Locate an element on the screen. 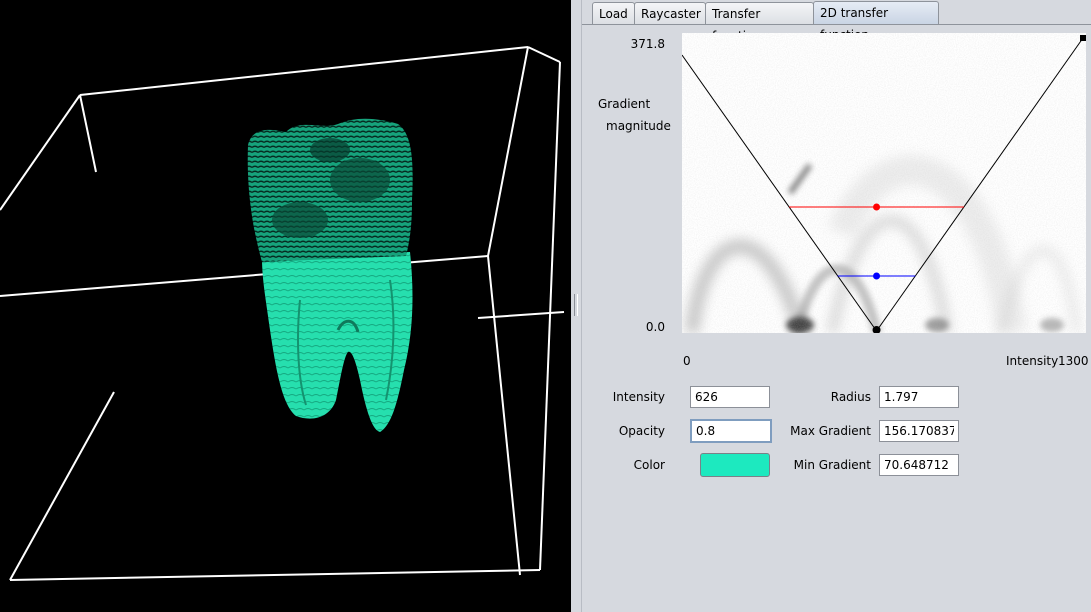 Image resolution: width=1091 pixels, height=612 pixels. y-axis-label-line2: magnitude is located at coordinates (638, 126).